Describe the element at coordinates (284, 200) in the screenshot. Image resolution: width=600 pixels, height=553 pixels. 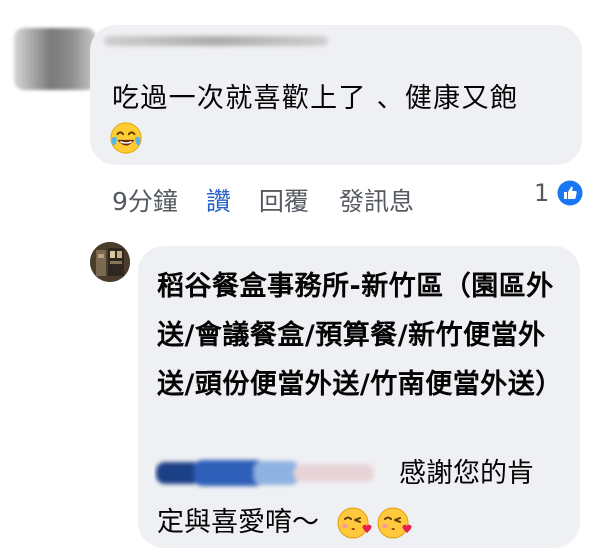
I see `reply-link: 回覆` at that location.